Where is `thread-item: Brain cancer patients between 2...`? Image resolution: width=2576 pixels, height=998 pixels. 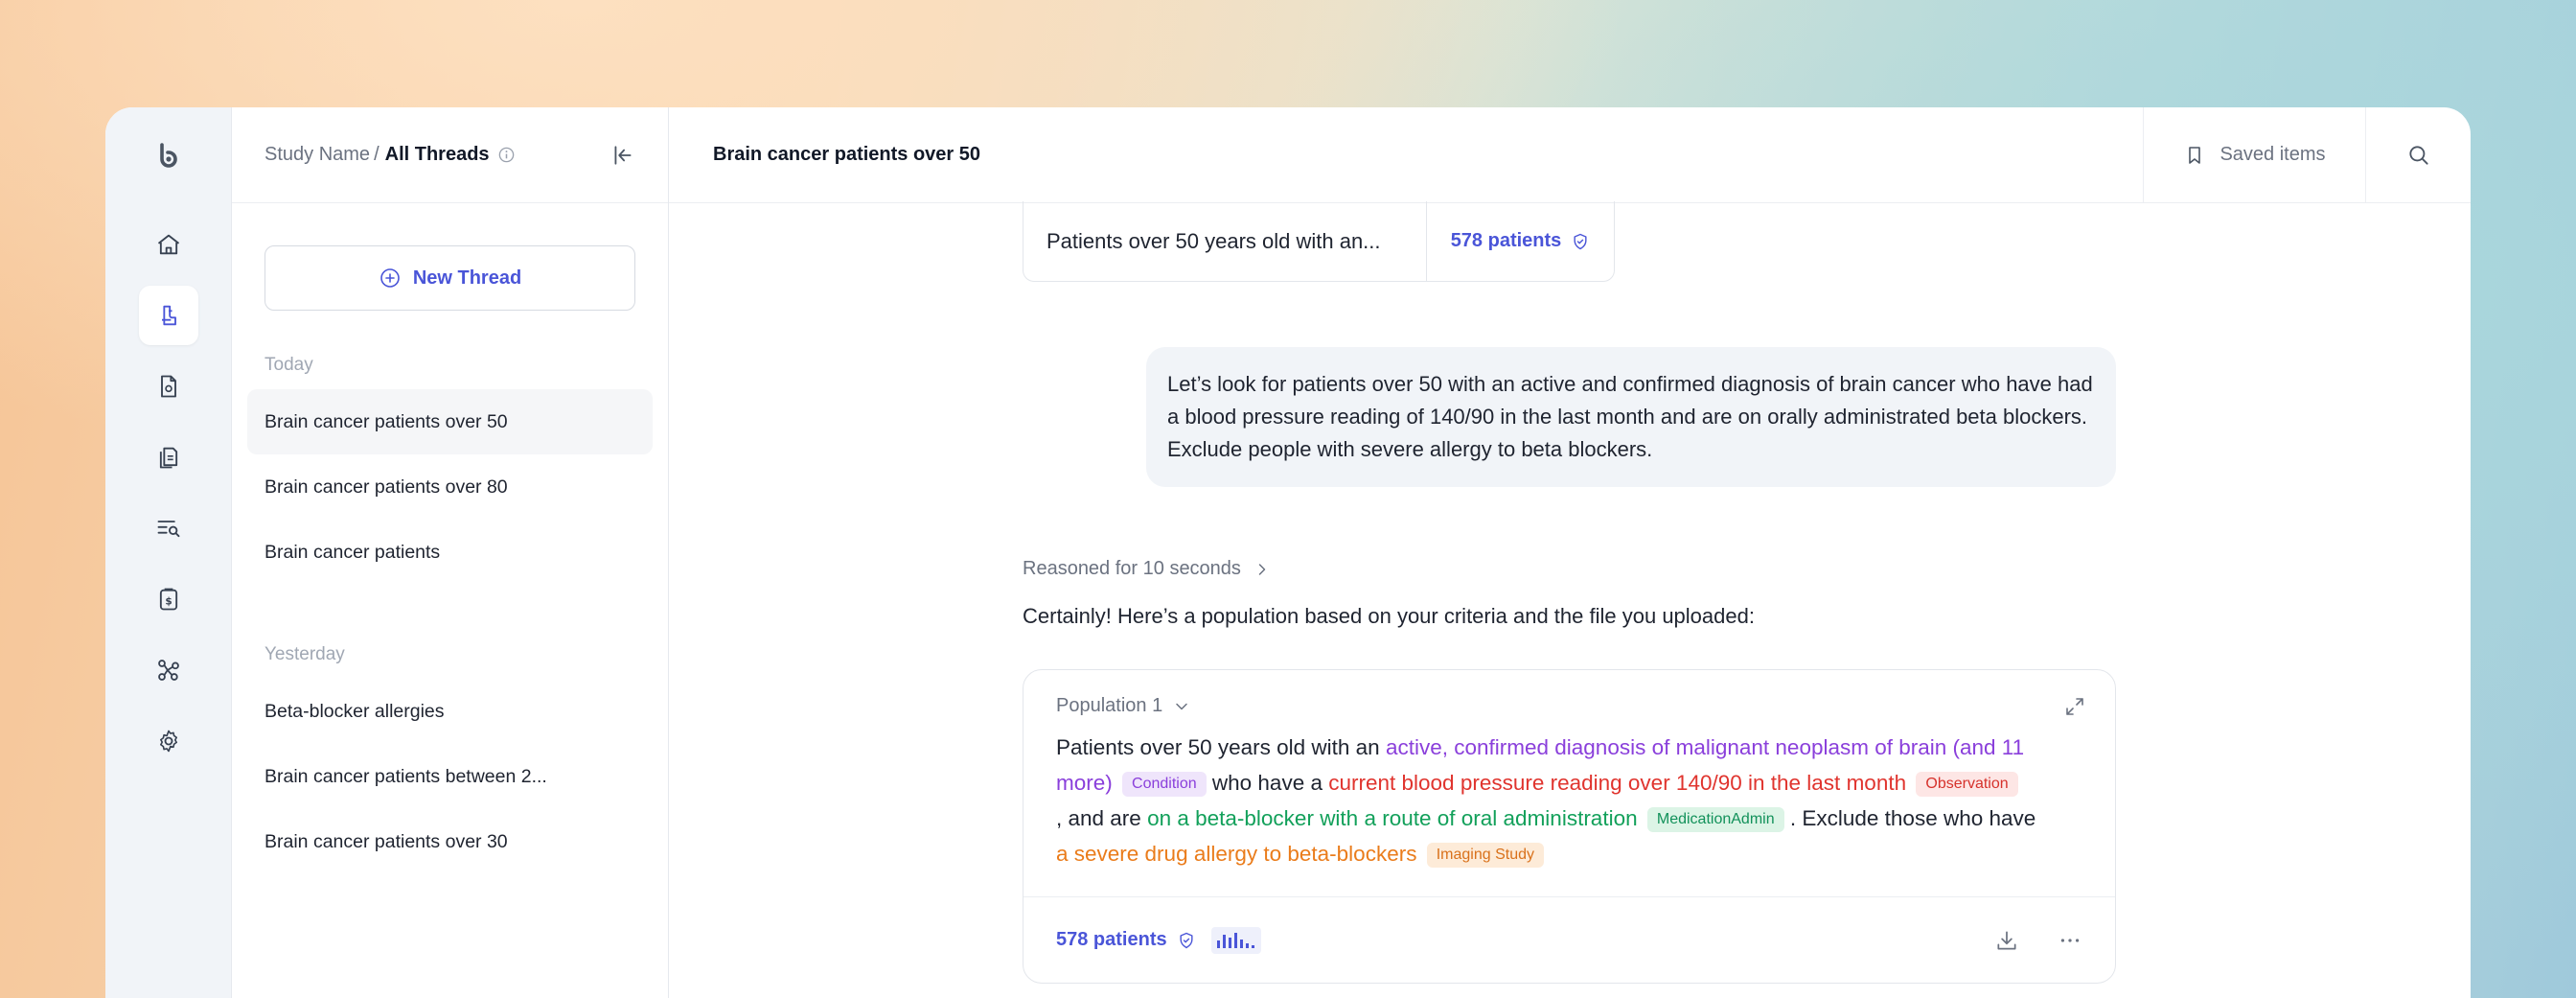
thread-item: Brain cancer patients between 2... is located at coordinates (450, 776).